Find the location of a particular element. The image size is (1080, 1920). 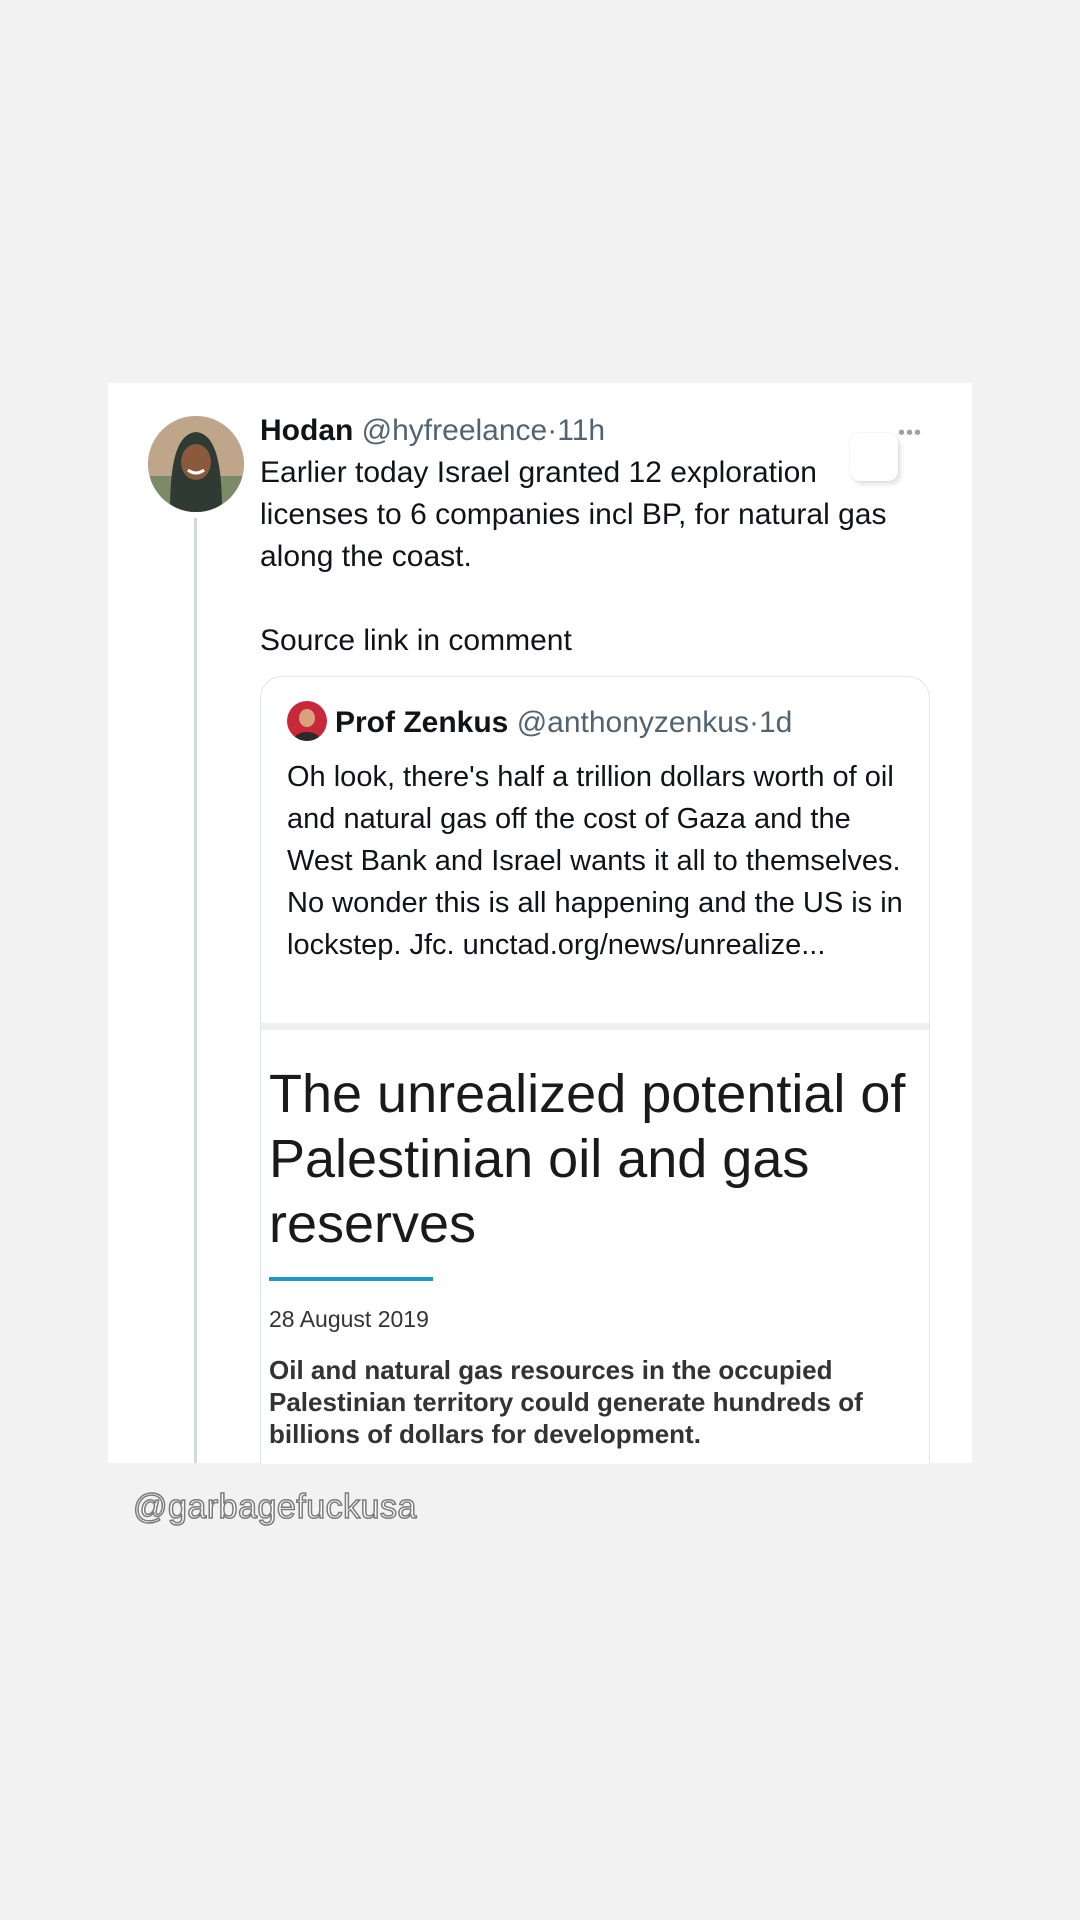

thread-line is located at coordinates (195, 990).